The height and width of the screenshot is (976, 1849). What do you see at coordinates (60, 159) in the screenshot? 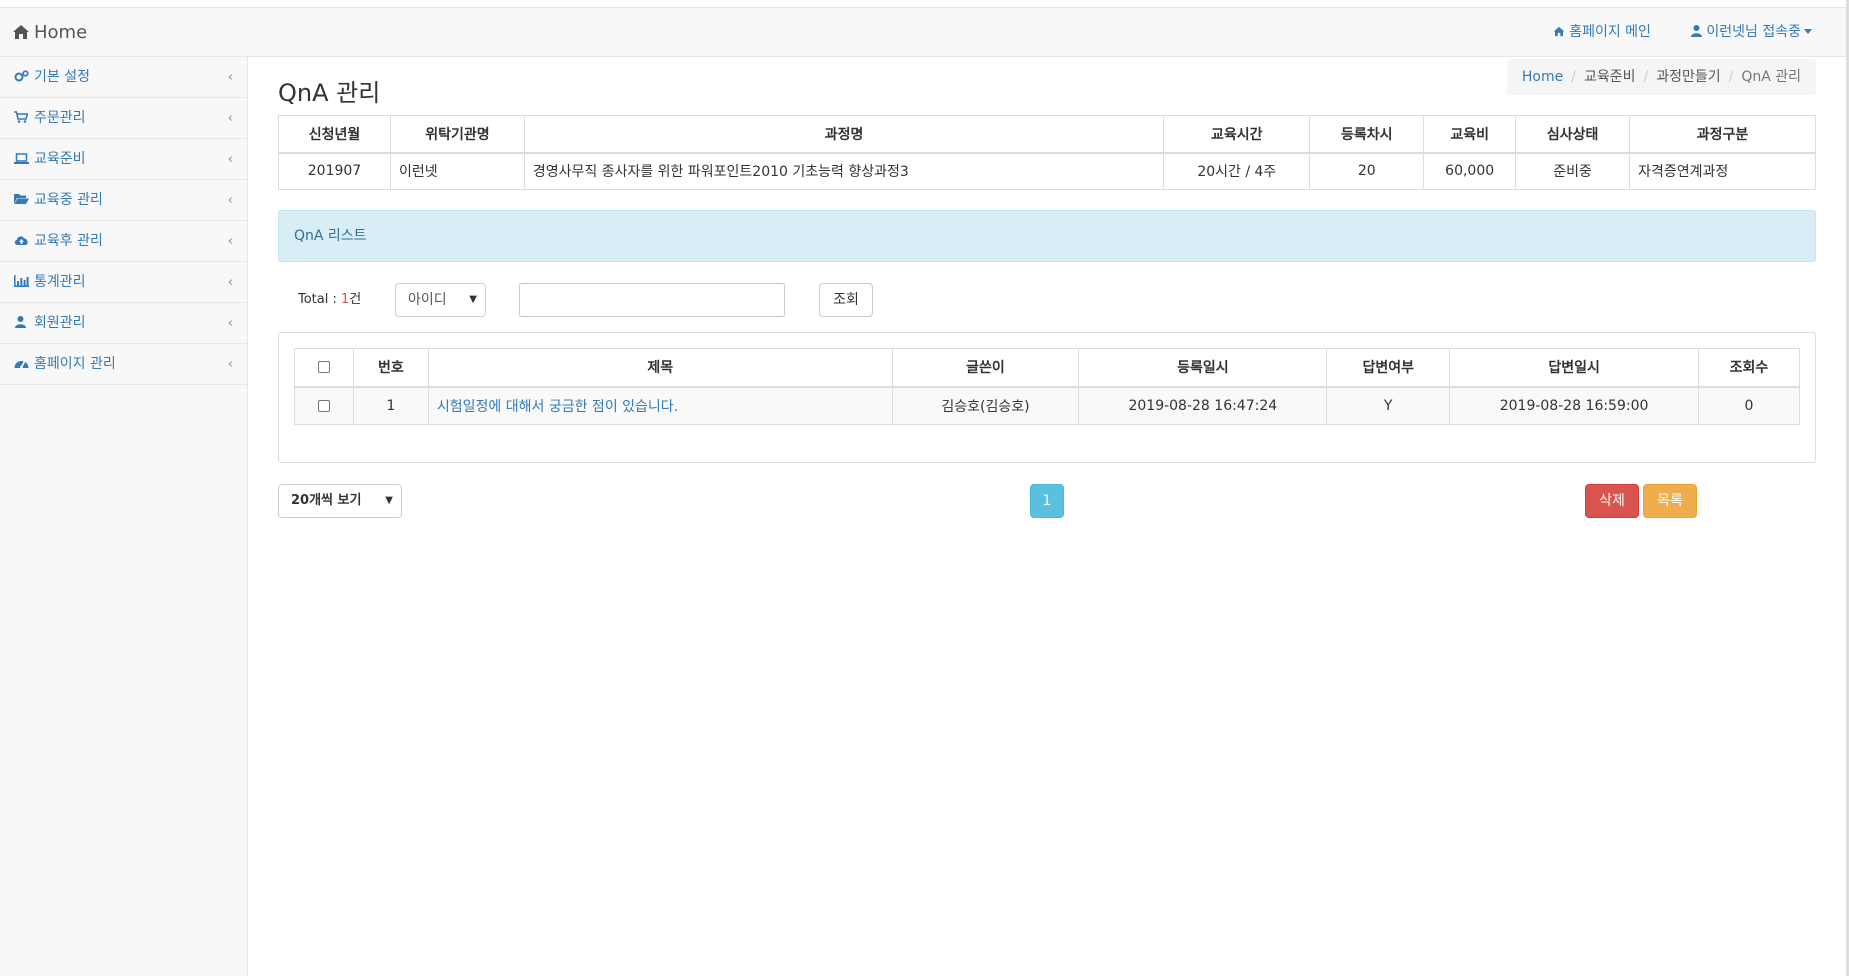
I see `sidebar-item-label: 교육준비` at bounding box center [60, 159].